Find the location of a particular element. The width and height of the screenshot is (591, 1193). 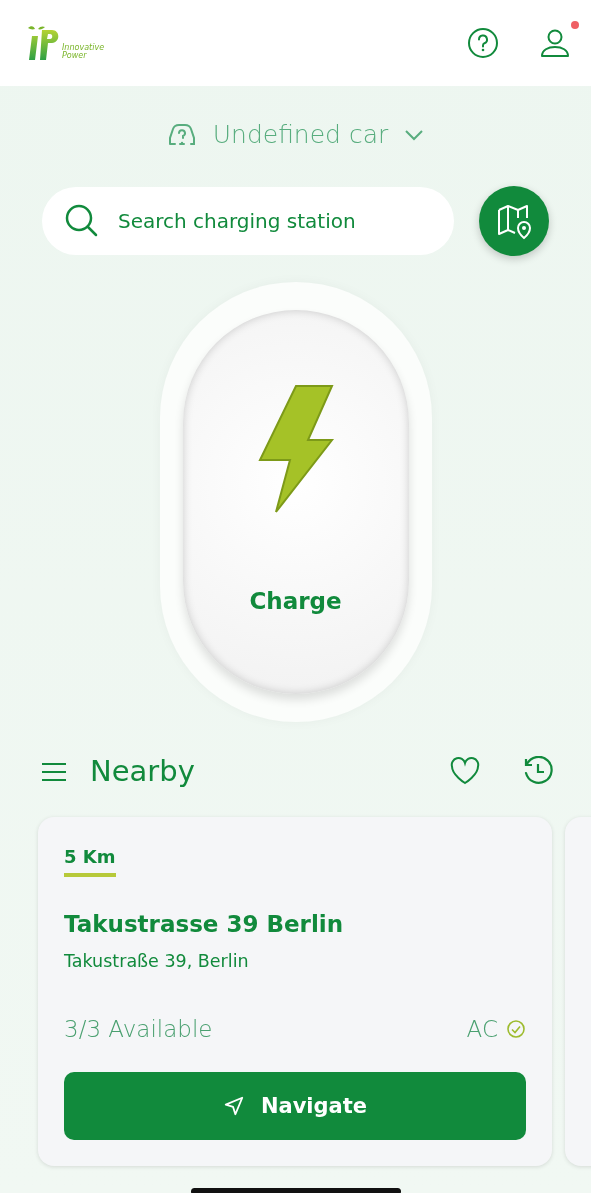

availability-text: 3/3 Available is located at coordinates (138, 1029).